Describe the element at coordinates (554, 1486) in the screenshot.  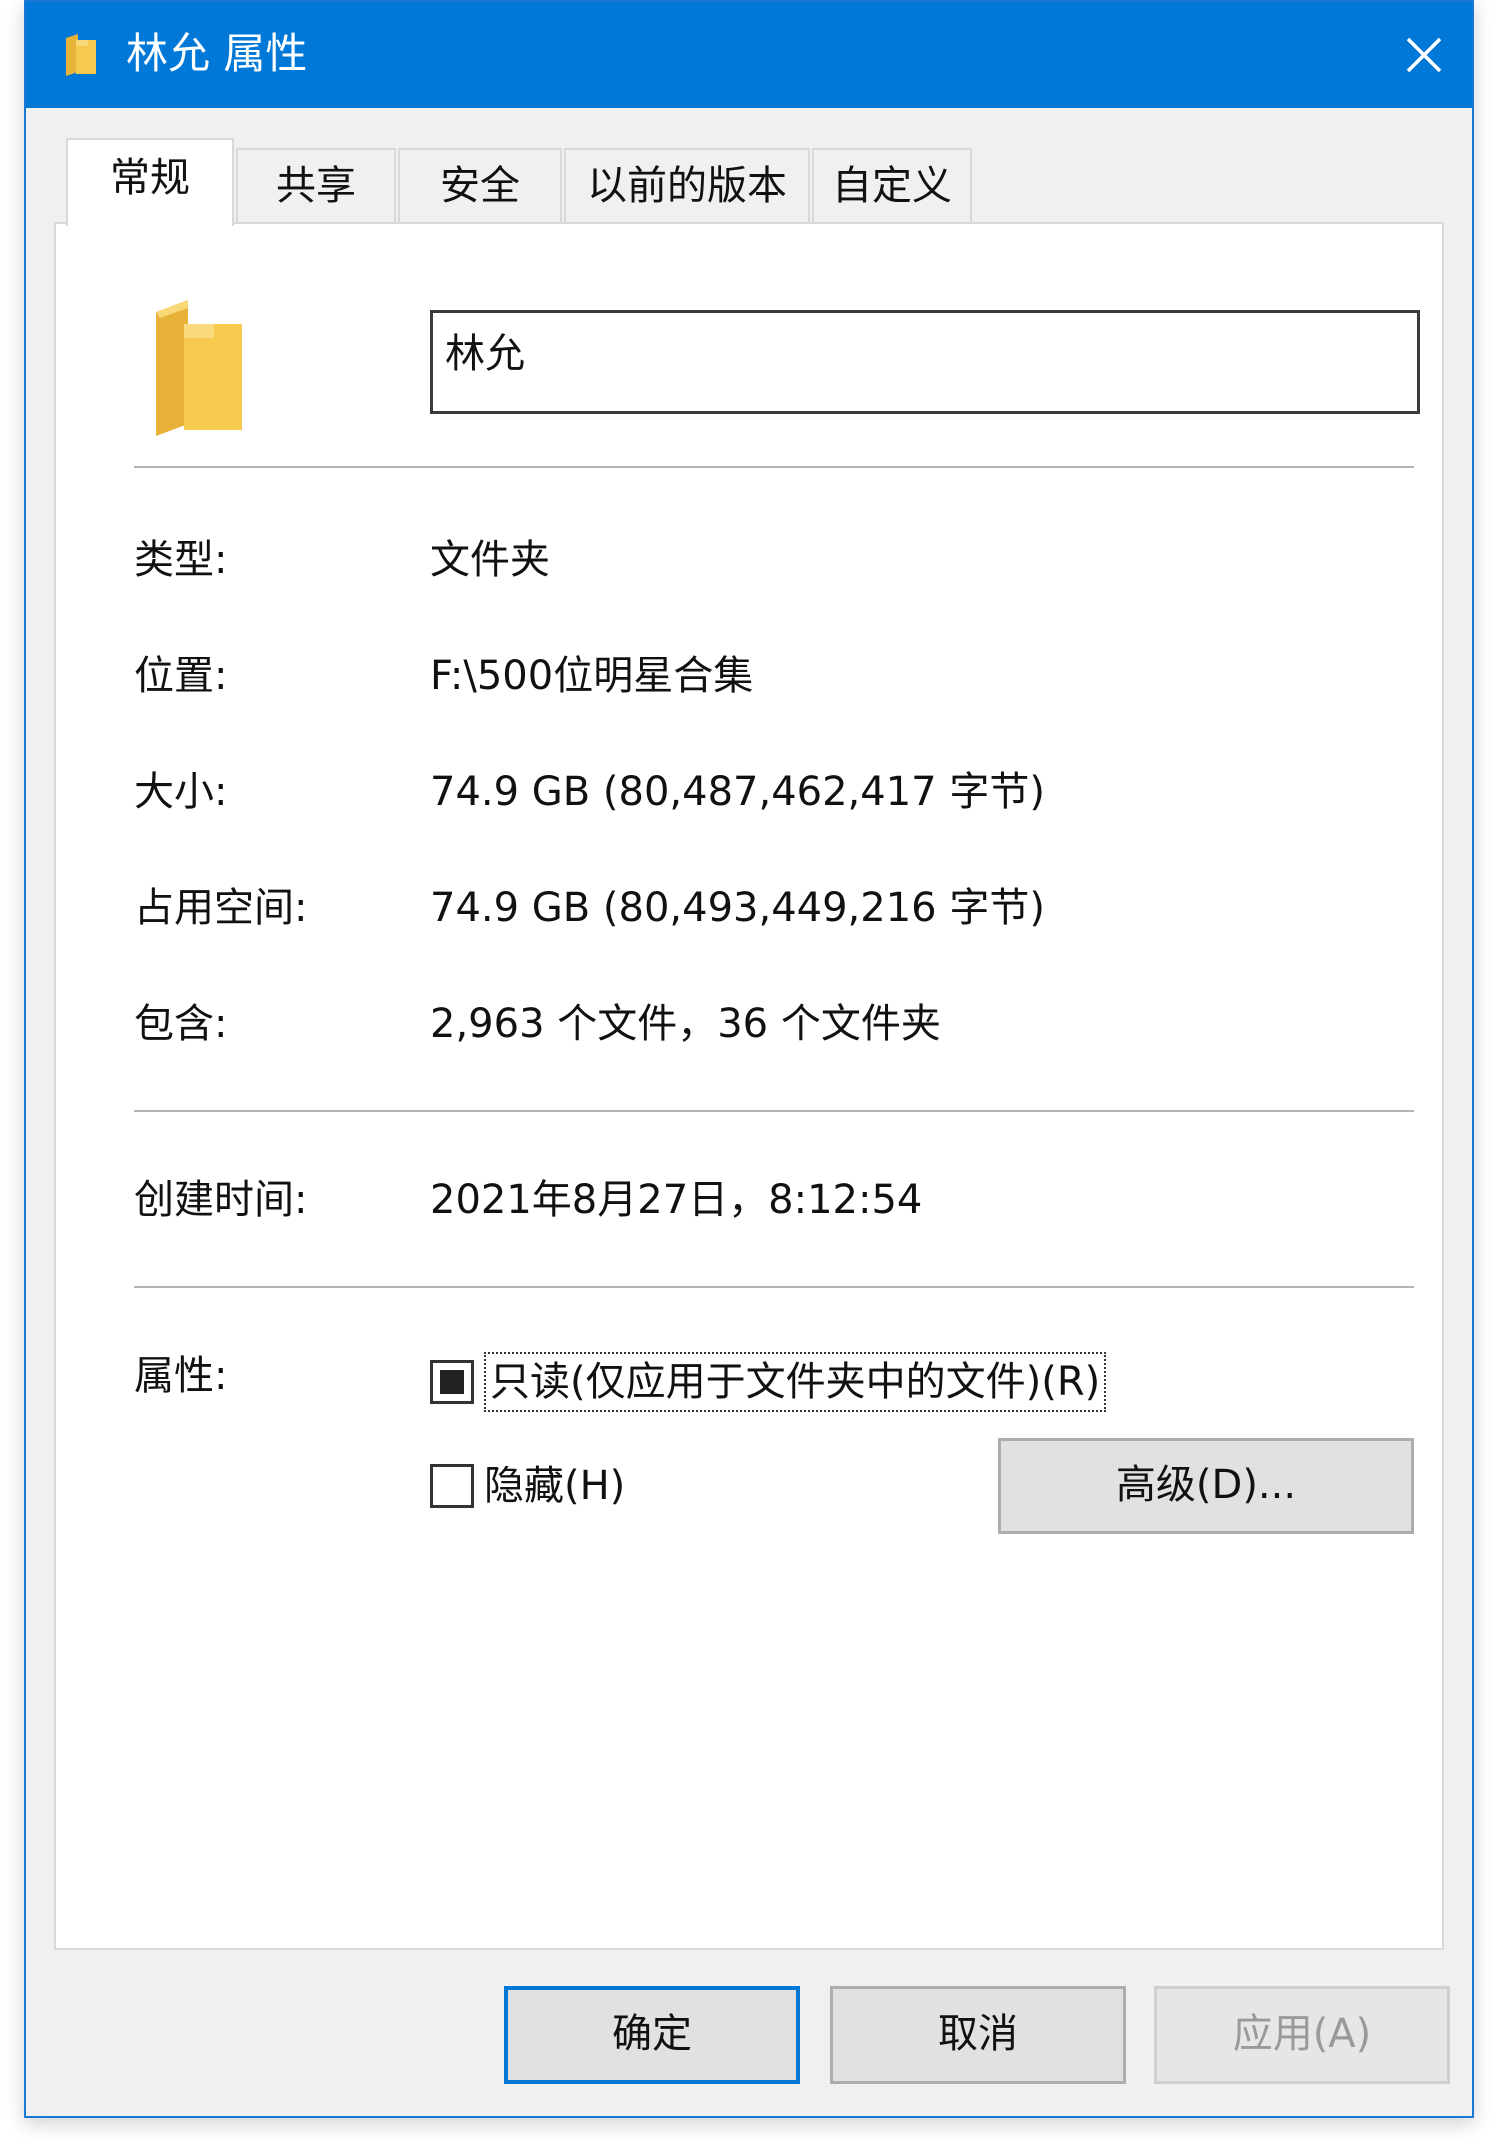
I see `hidden-label: 隐藏(H)` at that location.